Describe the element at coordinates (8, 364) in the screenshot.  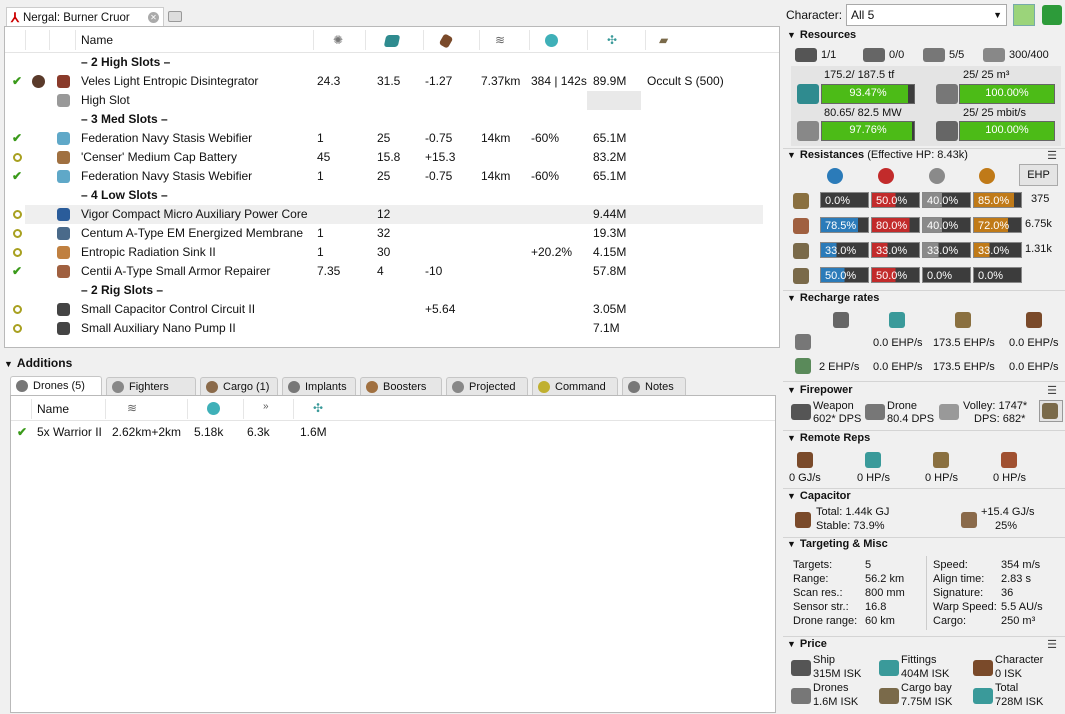
I see `collapse-arrow-icon: ▼` at that location.